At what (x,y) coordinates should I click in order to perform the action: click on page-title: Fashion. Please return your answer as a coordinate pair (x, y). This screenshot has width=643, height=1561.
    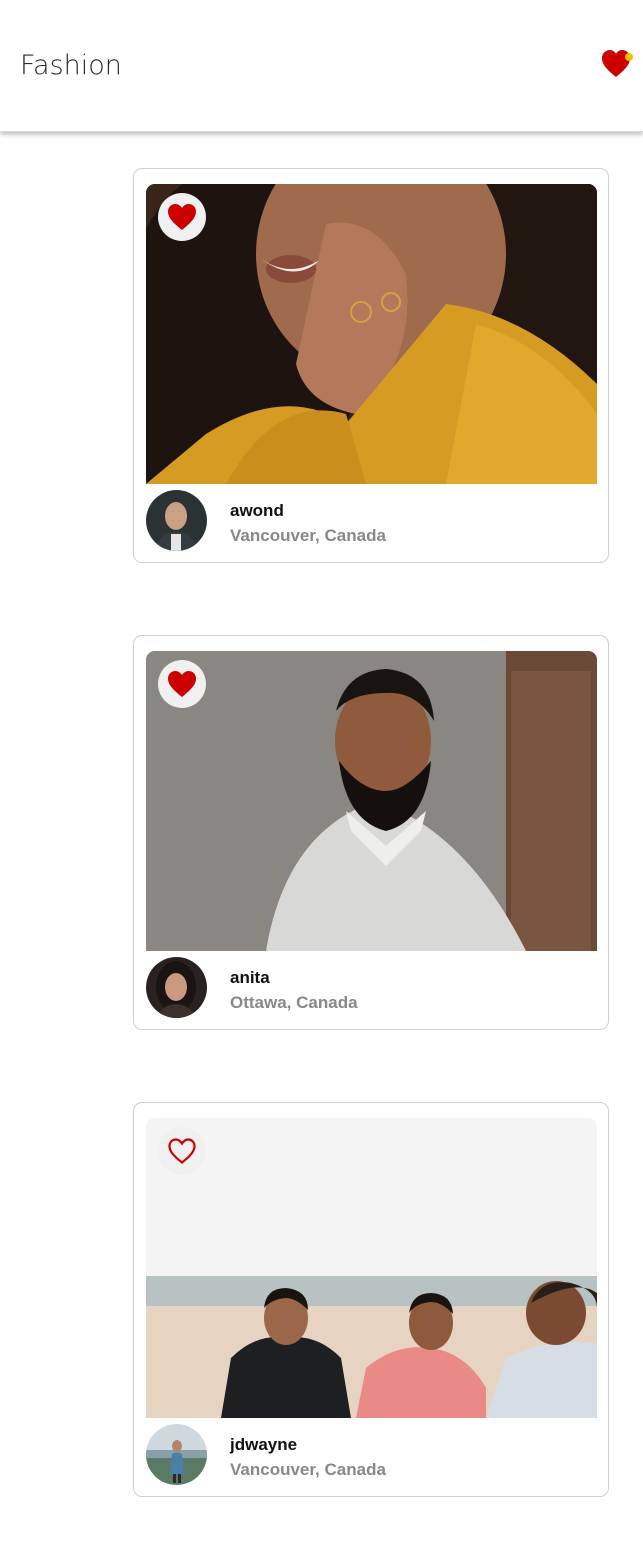
    Looking at the image, I should click on (71, 65).